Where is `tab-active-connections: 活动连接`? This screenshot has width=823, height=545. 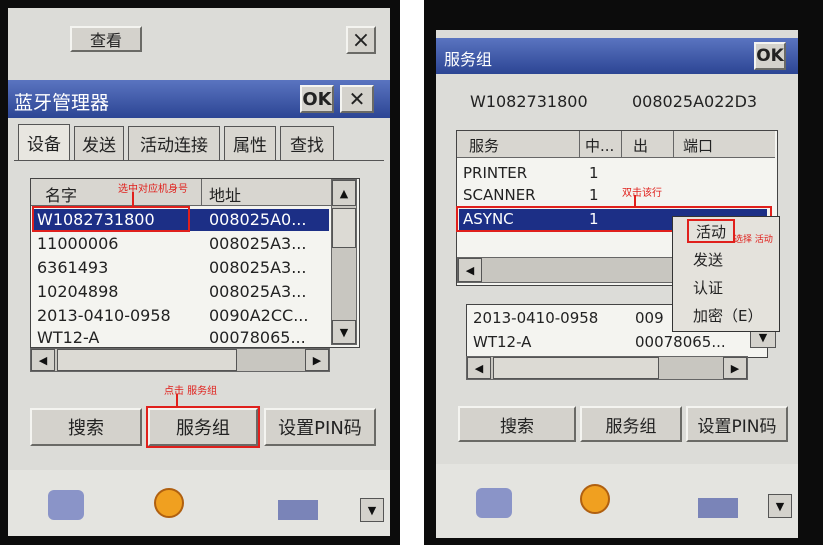 tab-active-connections: 活动连接 is located at coordinates (174, 143).